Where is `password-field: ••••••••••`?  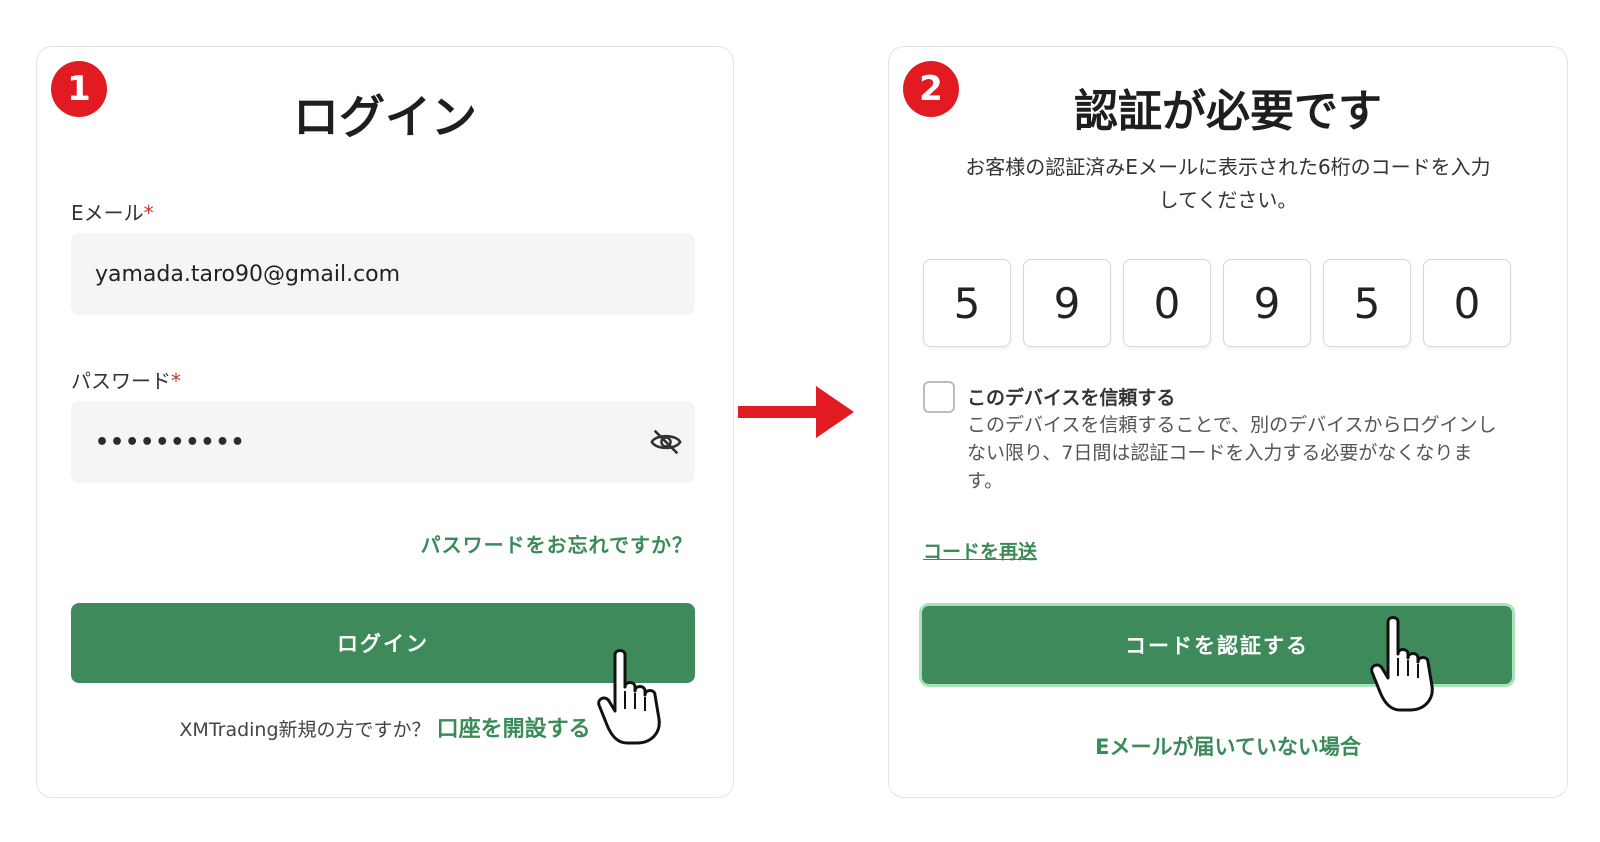
password-field: •••••••••• is located at coordinates (383, 442).